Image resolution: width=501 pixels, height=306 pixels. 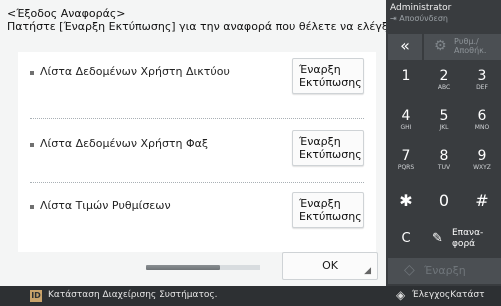 I want to click on key-5: 5 JKL, so click(x=444, y=121).